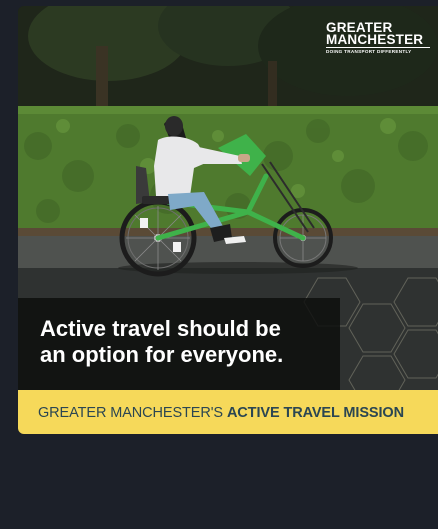 Image resolution: width=438 pixels, height=529 pixels. Describe the element at coordinates (378, 50) in the screenshot. I see `logo-tagline: DOING TRANSPORT DIFFERENTLY` at that location.